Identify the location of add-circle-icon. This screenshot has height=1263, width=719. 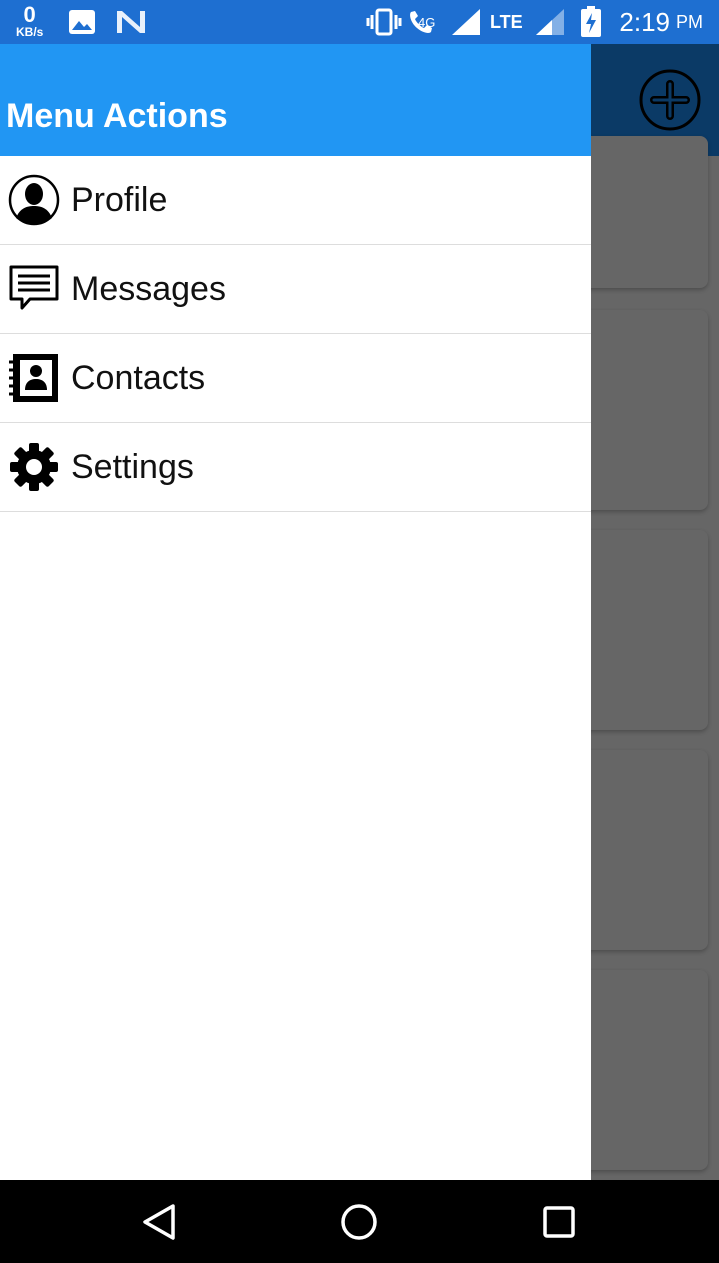
(670, 100).